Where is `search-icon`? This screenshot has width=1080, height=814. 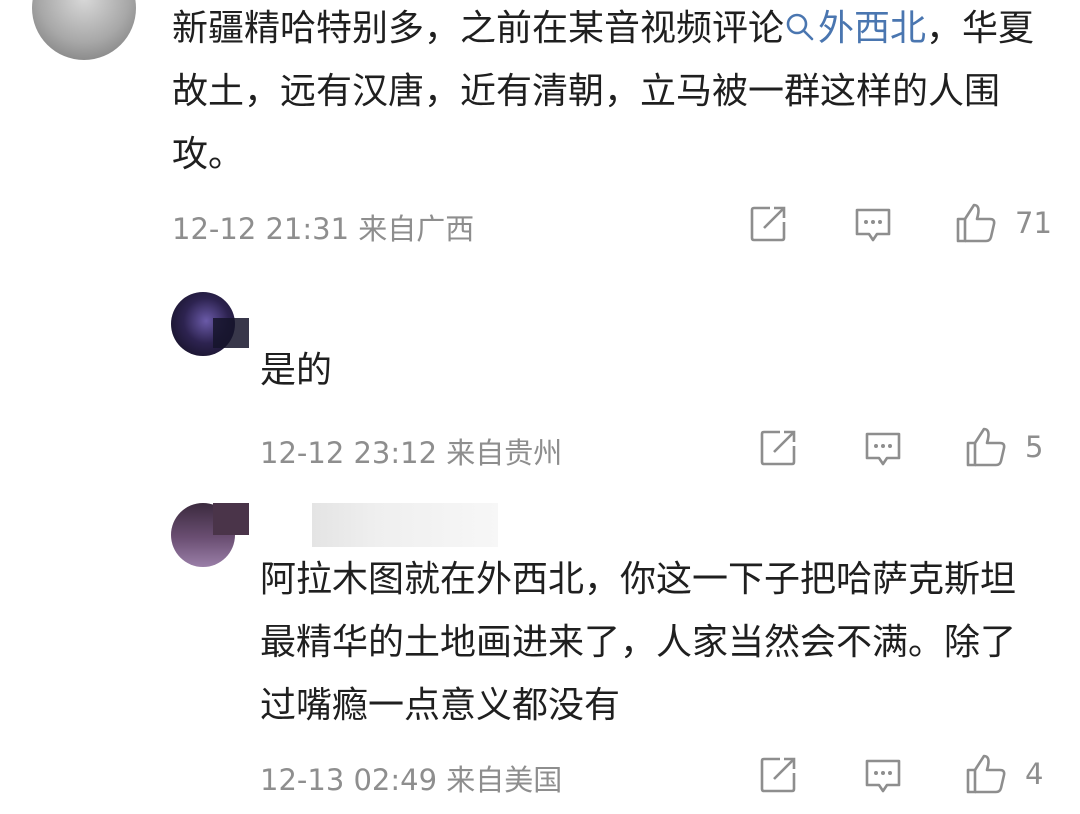
search-icon is located at coordinates (800, 27).